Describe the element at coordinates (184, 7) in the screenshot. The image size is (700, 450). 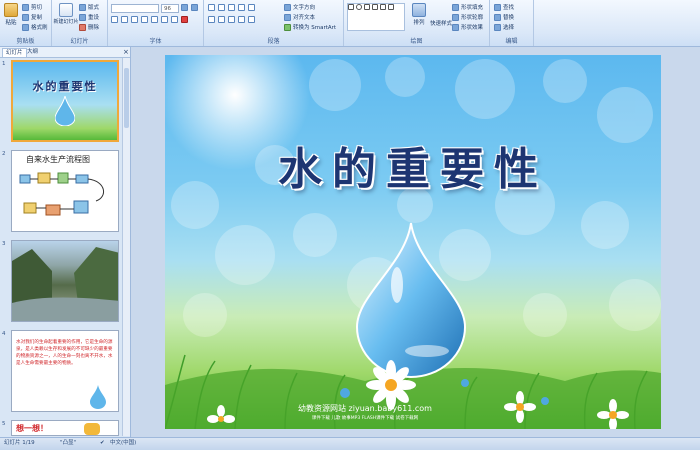
I see `grow-font-icon` at that location.